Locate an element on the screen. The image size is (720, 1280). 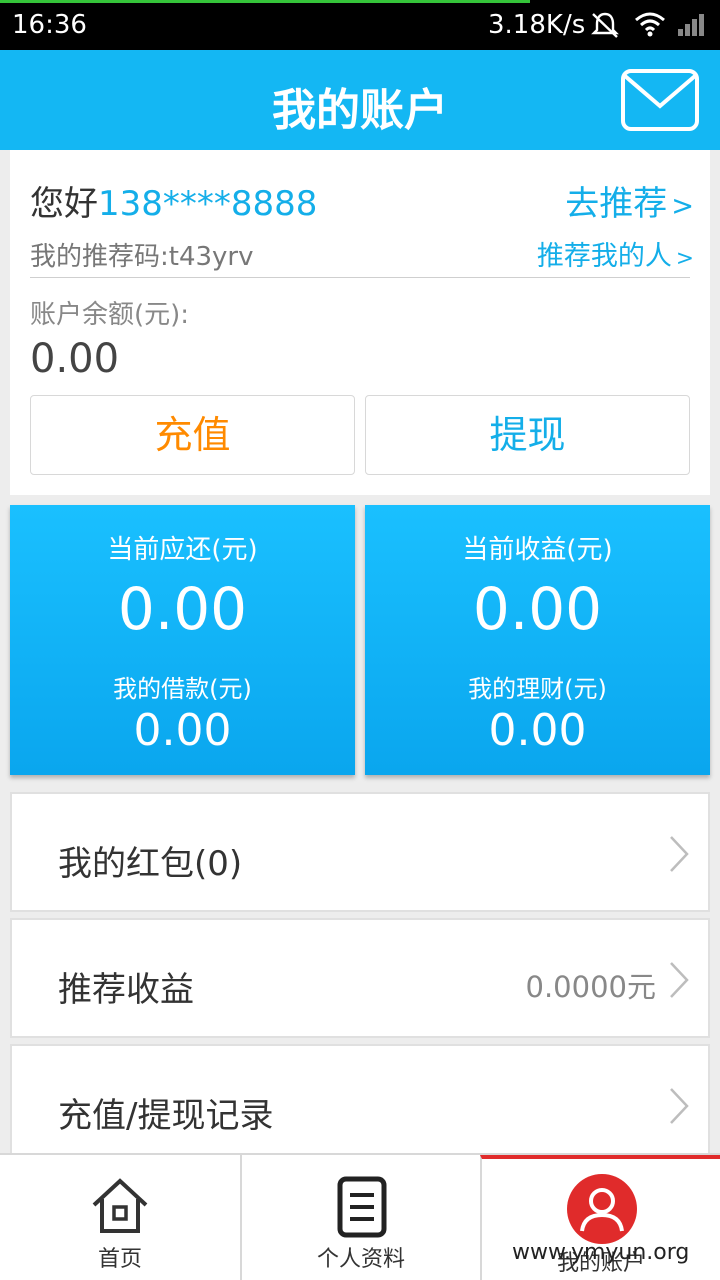
withdraw-button: 提现 is located at coordinates (527, 435).